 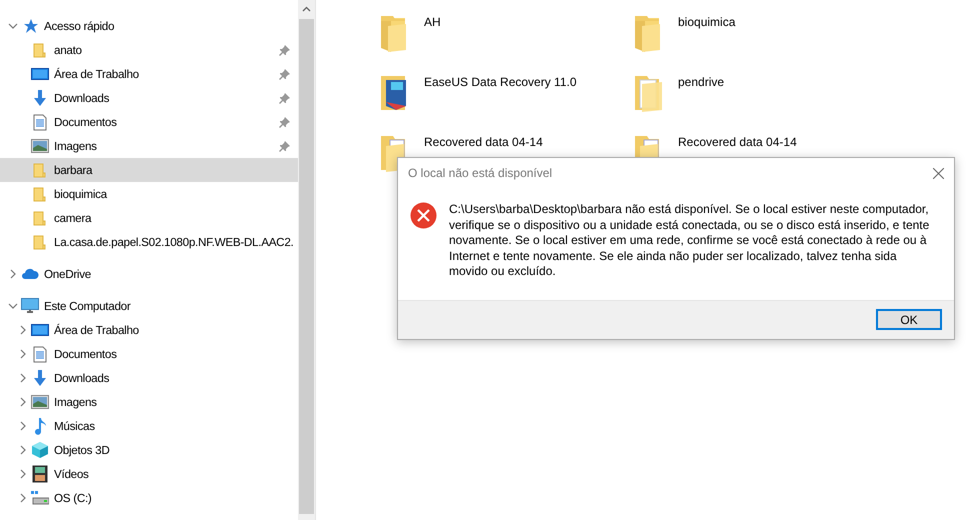 I want to click on music-note-icon, so click(x=40, y=426).